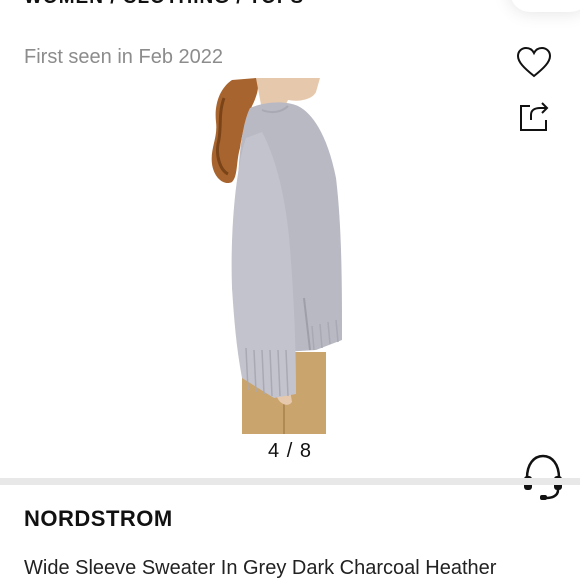  Describe the element at coordinates (534, 63) in the screenshot. I see `heart-icon` at that location.